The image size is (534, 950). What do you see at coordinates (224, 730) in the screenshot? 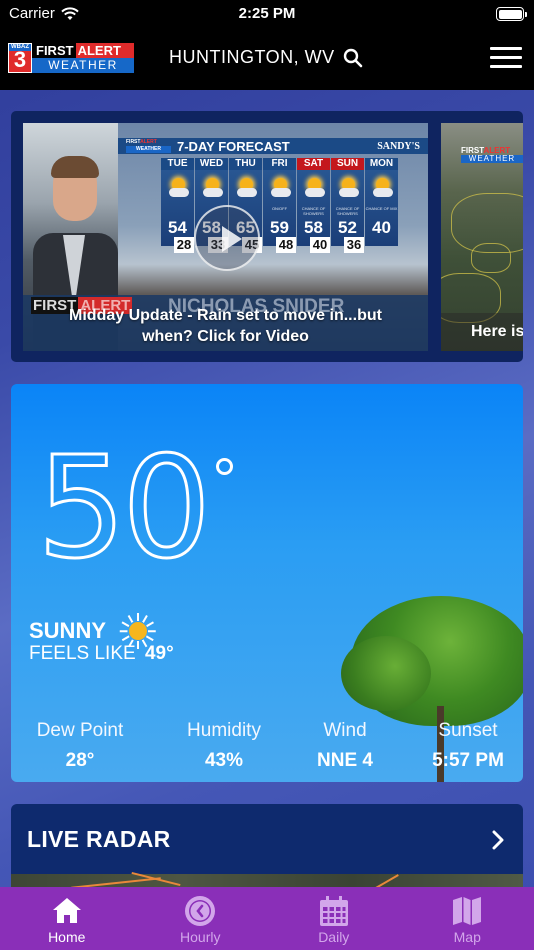
I see `metric-label: Humidity` at bounding box center [224, 730].